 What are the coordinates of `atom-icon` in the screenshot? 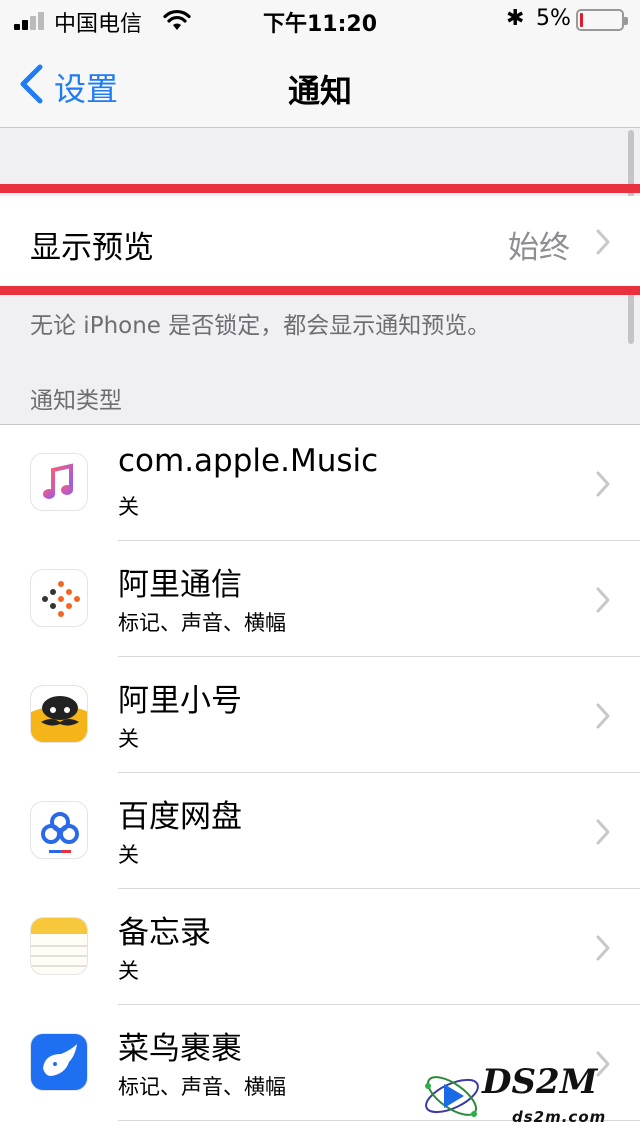 It's located at (452, 1096).